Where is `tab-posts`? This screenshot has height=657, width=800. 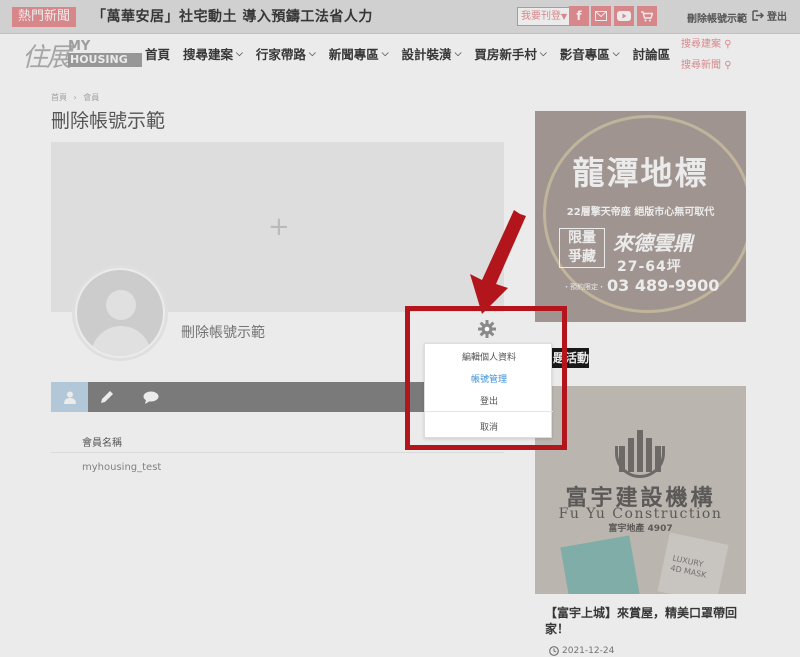
tab-posts is located at coordinates (106, 397).